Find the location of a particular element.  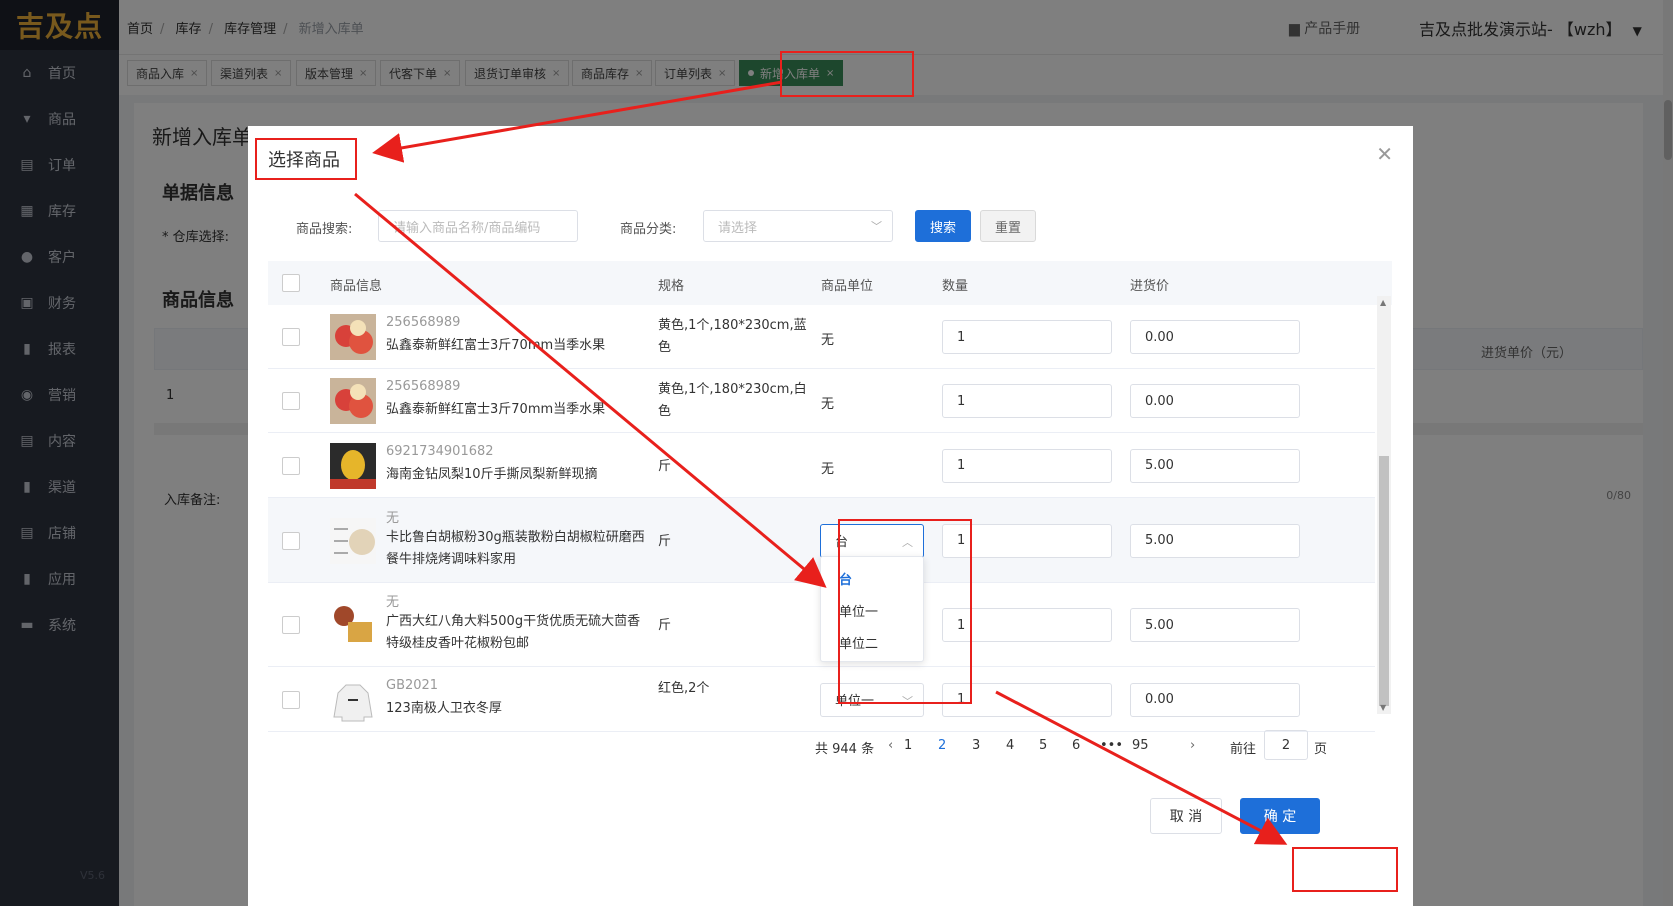

chevron-up-icon: ︿ is located at coordinates (907, 542).